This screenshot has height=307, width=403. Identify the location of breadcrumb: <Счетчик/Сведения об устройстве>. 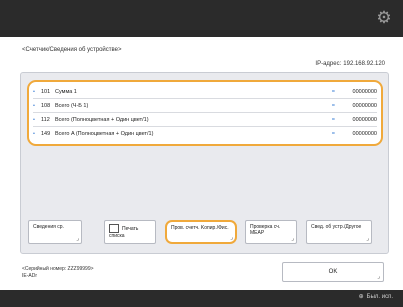
(72, 50).